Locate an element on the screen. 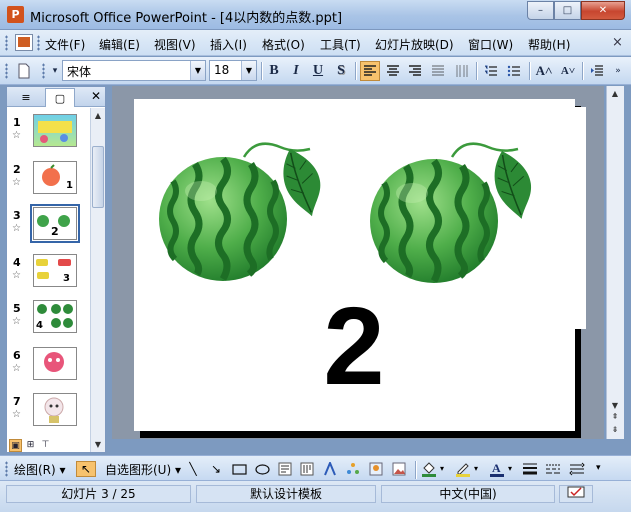 This screenshot has height=512, width=631. menu-slideshow: 幻灯片放映(D) is located at coordinates (414, 44).